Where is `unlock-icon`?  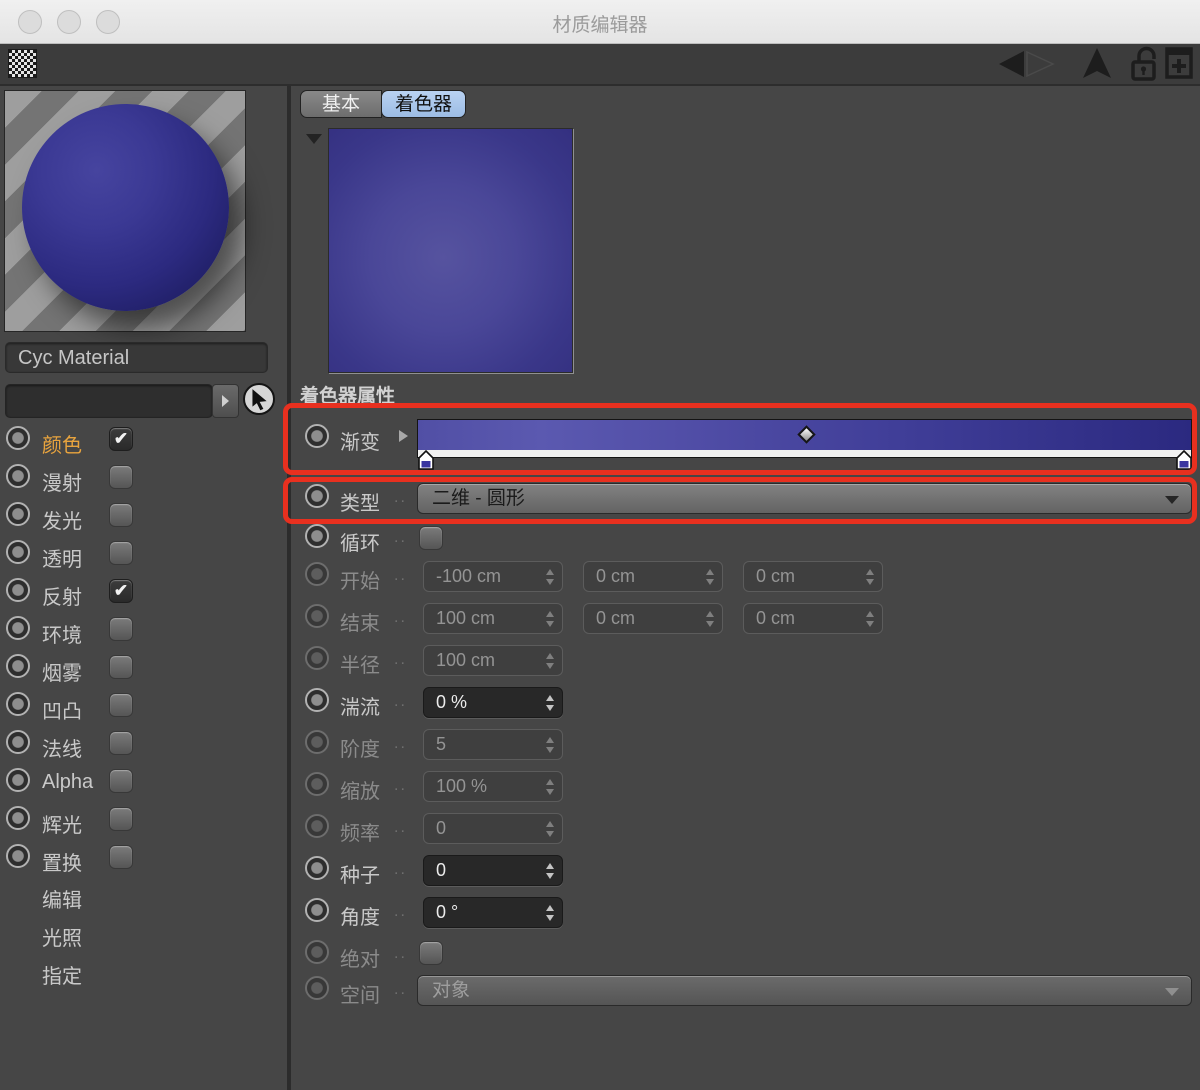
unlock-icon is located at coordinates (1145, 64).